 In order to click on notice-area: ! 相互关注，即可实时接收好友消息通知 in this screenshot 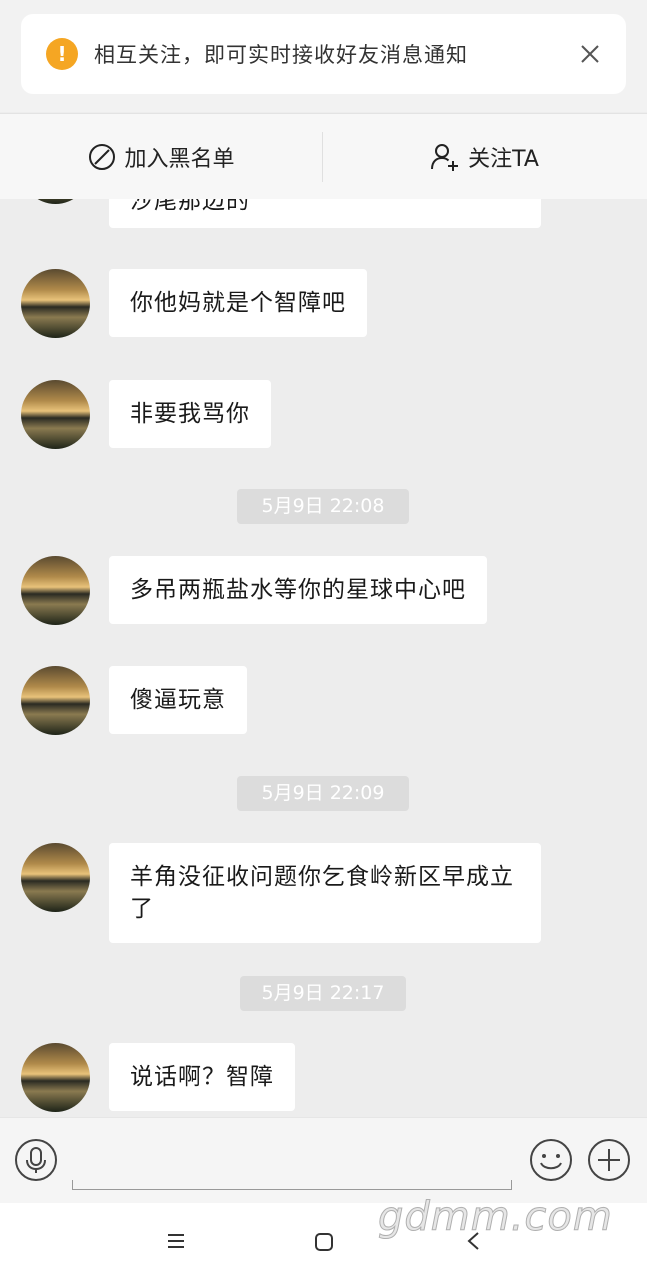, I will do `click(323, 56)`.